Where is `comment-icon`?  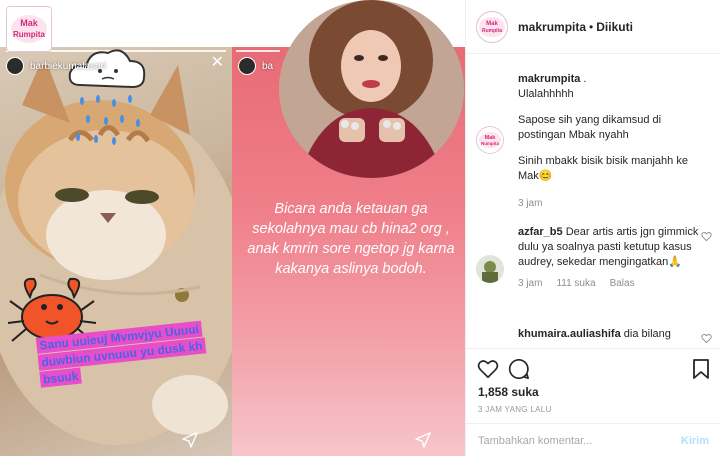
comment-icon is located at coordinates (519, 369).